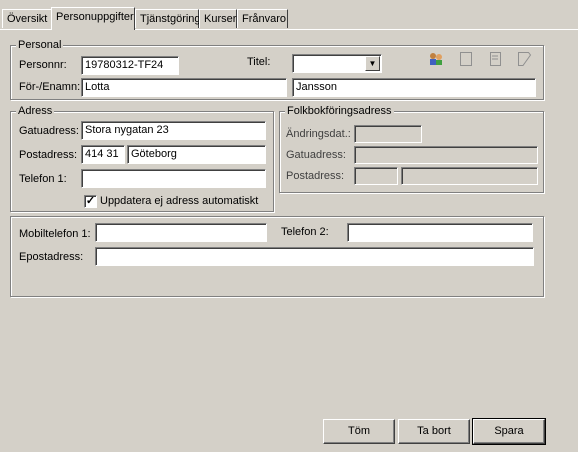 This screenshot has width=578, height=452. Describe the element at coordinates (181, 232) in the screenshot. I see `mobil-field` at that location.